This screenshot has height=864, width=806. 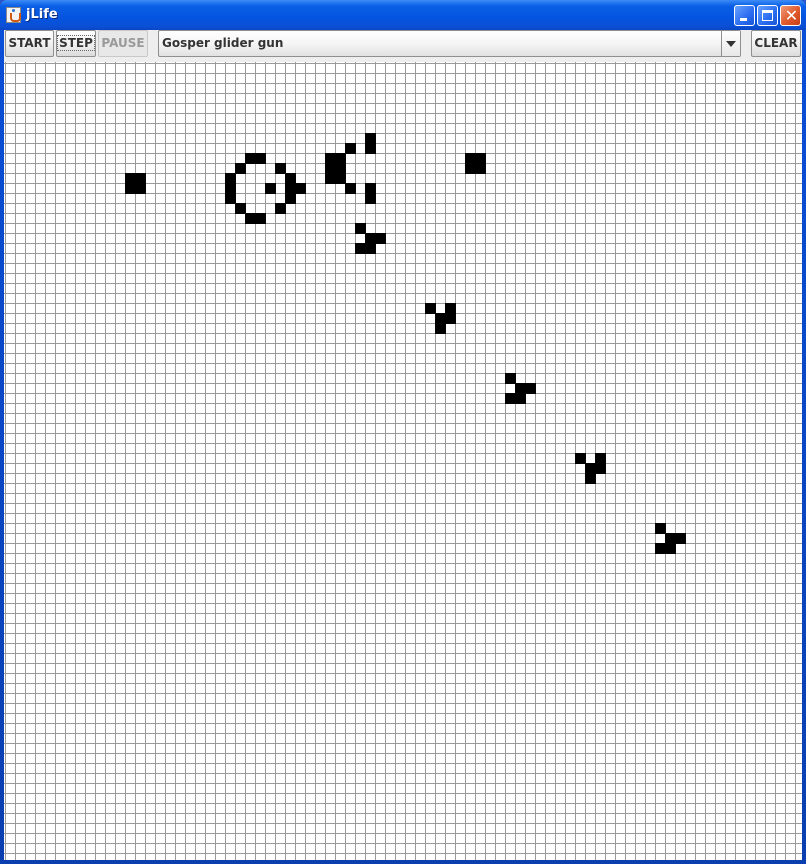 What do you see at coordinates (743, 19) in the screenshot?
I see `minimize-icon` at bounding box center [743, 19].